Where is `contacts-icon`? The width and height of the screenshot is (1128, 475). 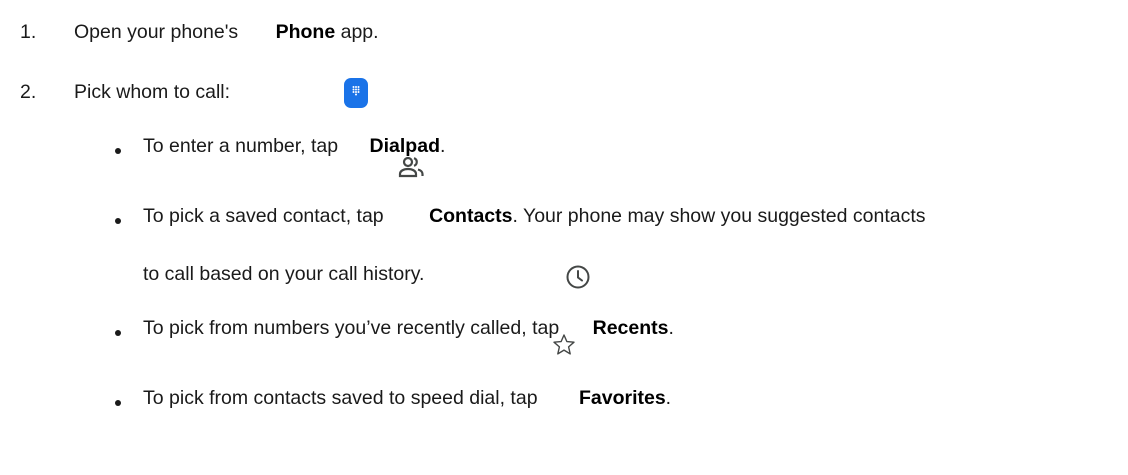 contacts-icon is located at coordinates (412, 167).